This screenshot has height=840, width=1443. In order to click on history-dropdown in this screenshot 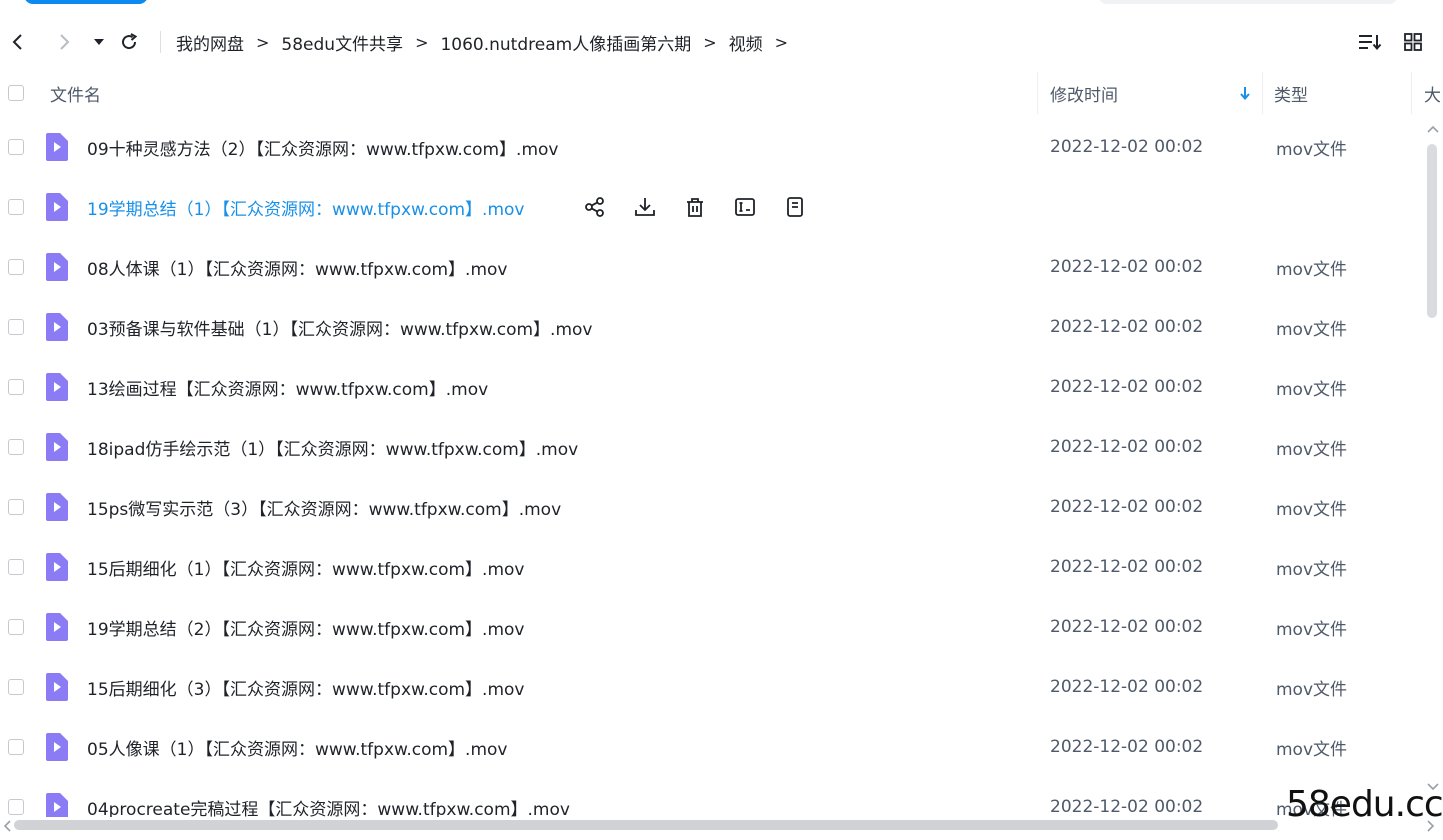, I will do `click(99, 42)`.